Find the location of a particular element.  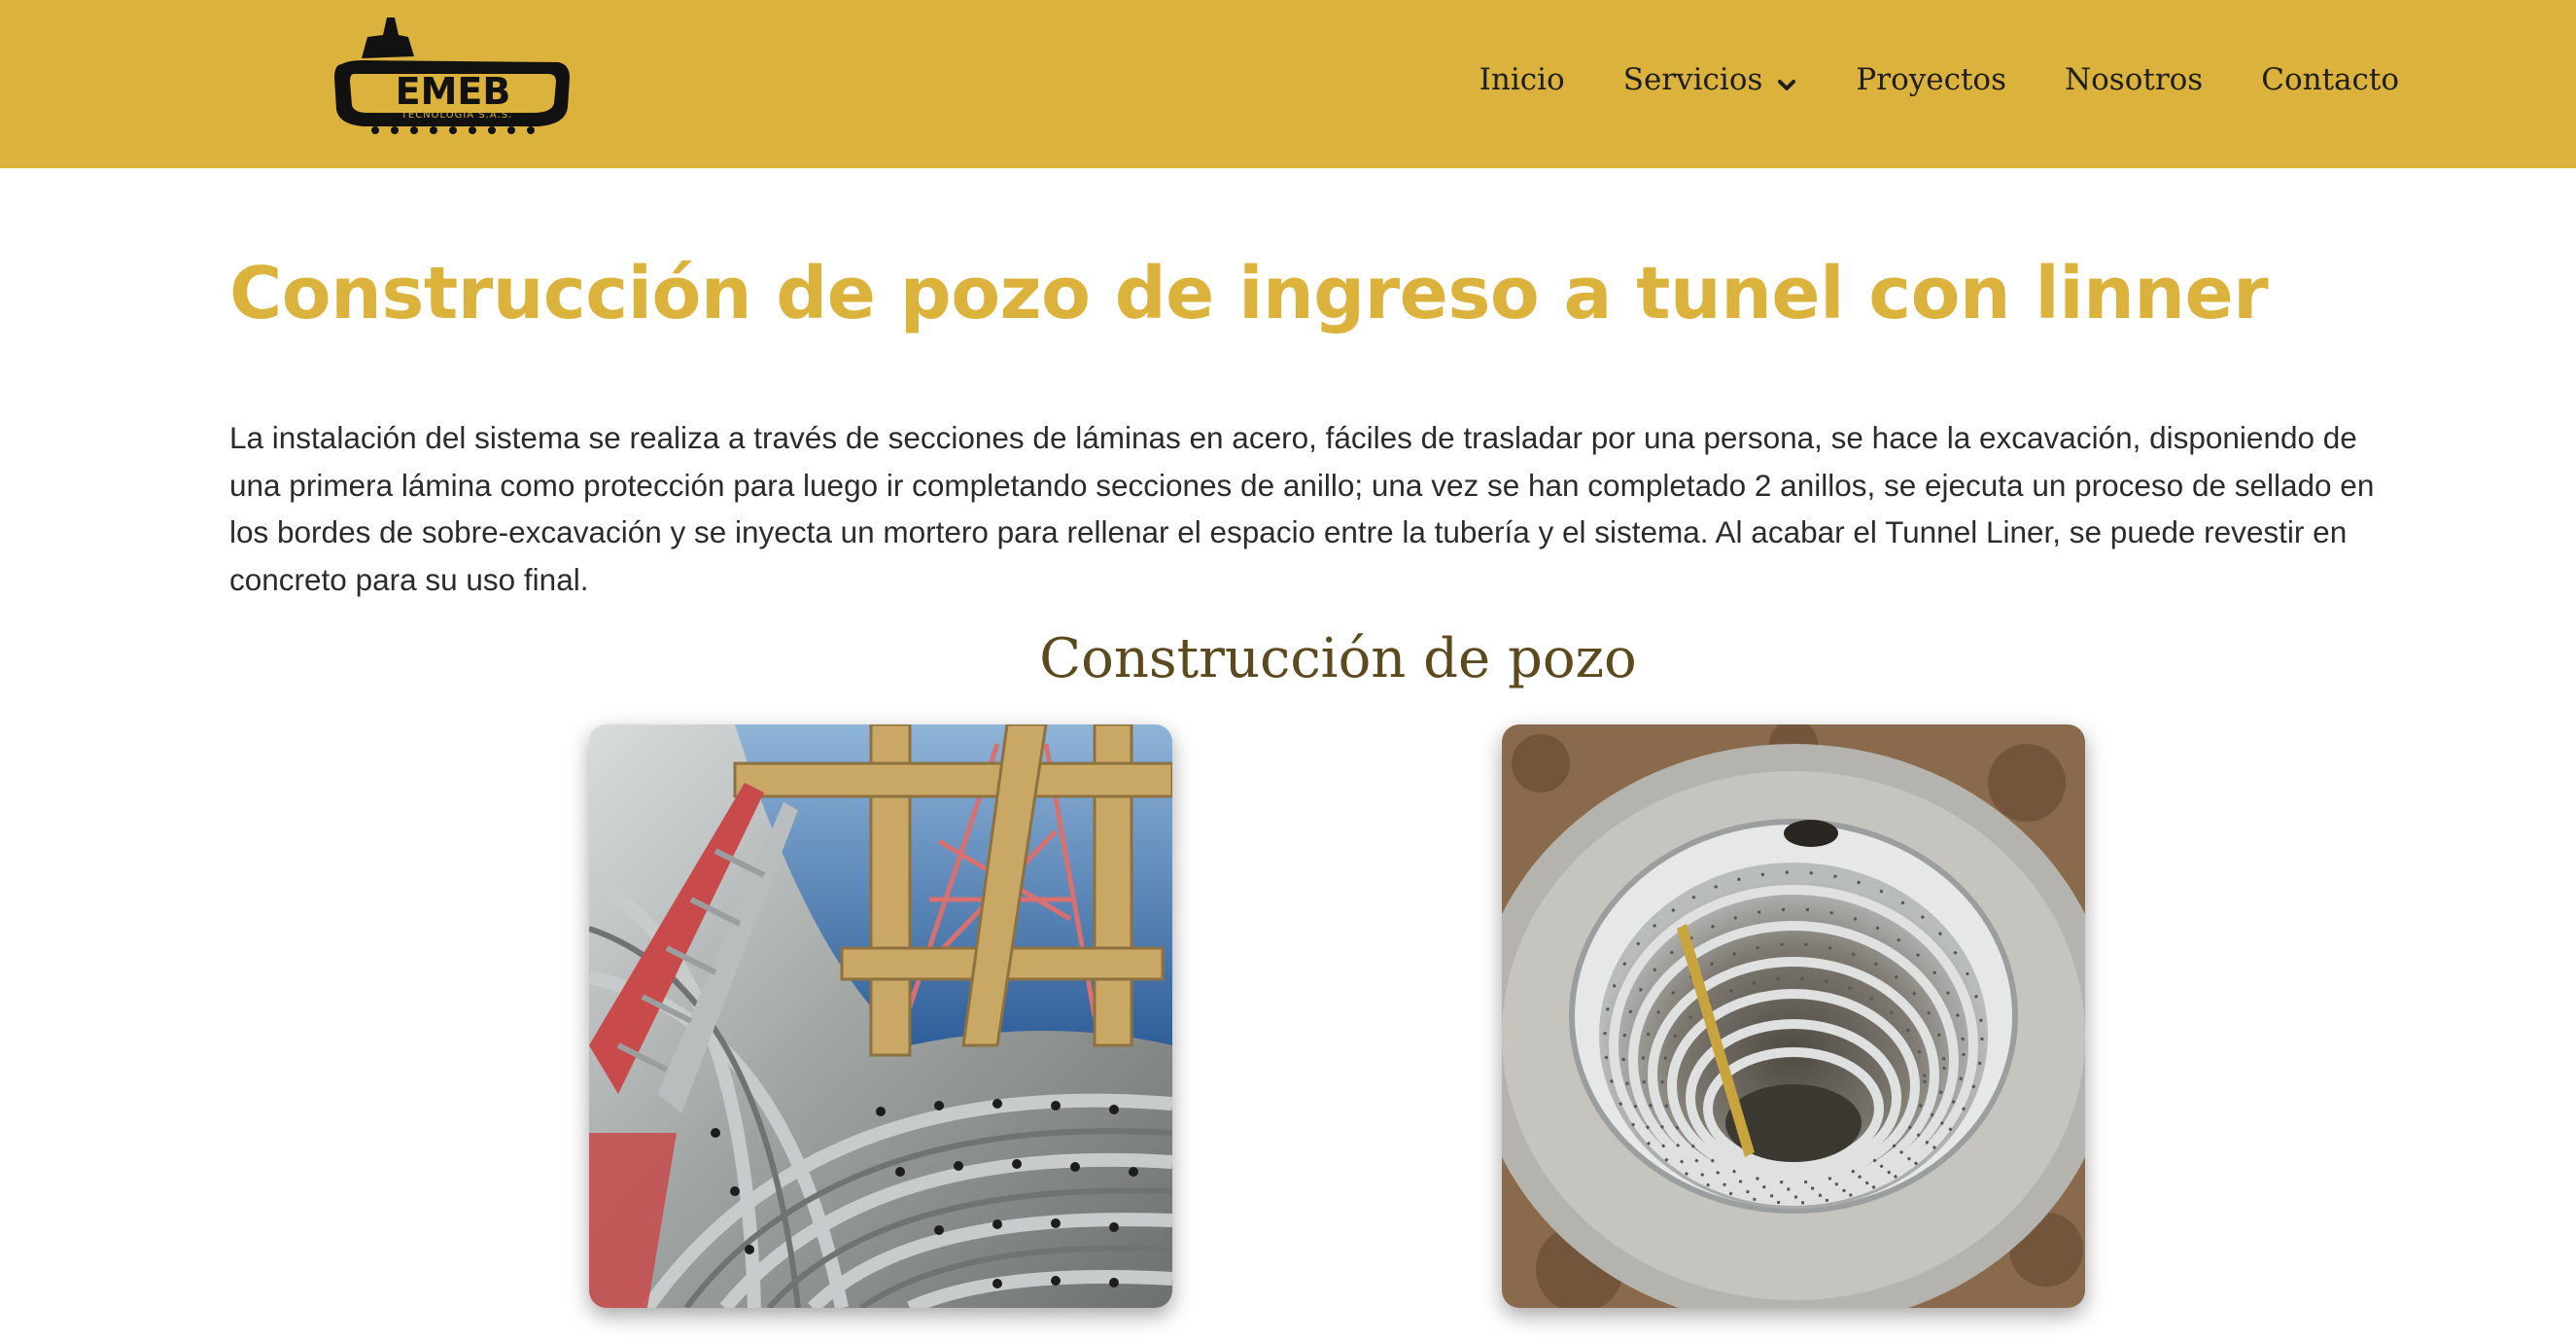

svg-text: EMEB is located at coordinates (453, 91).